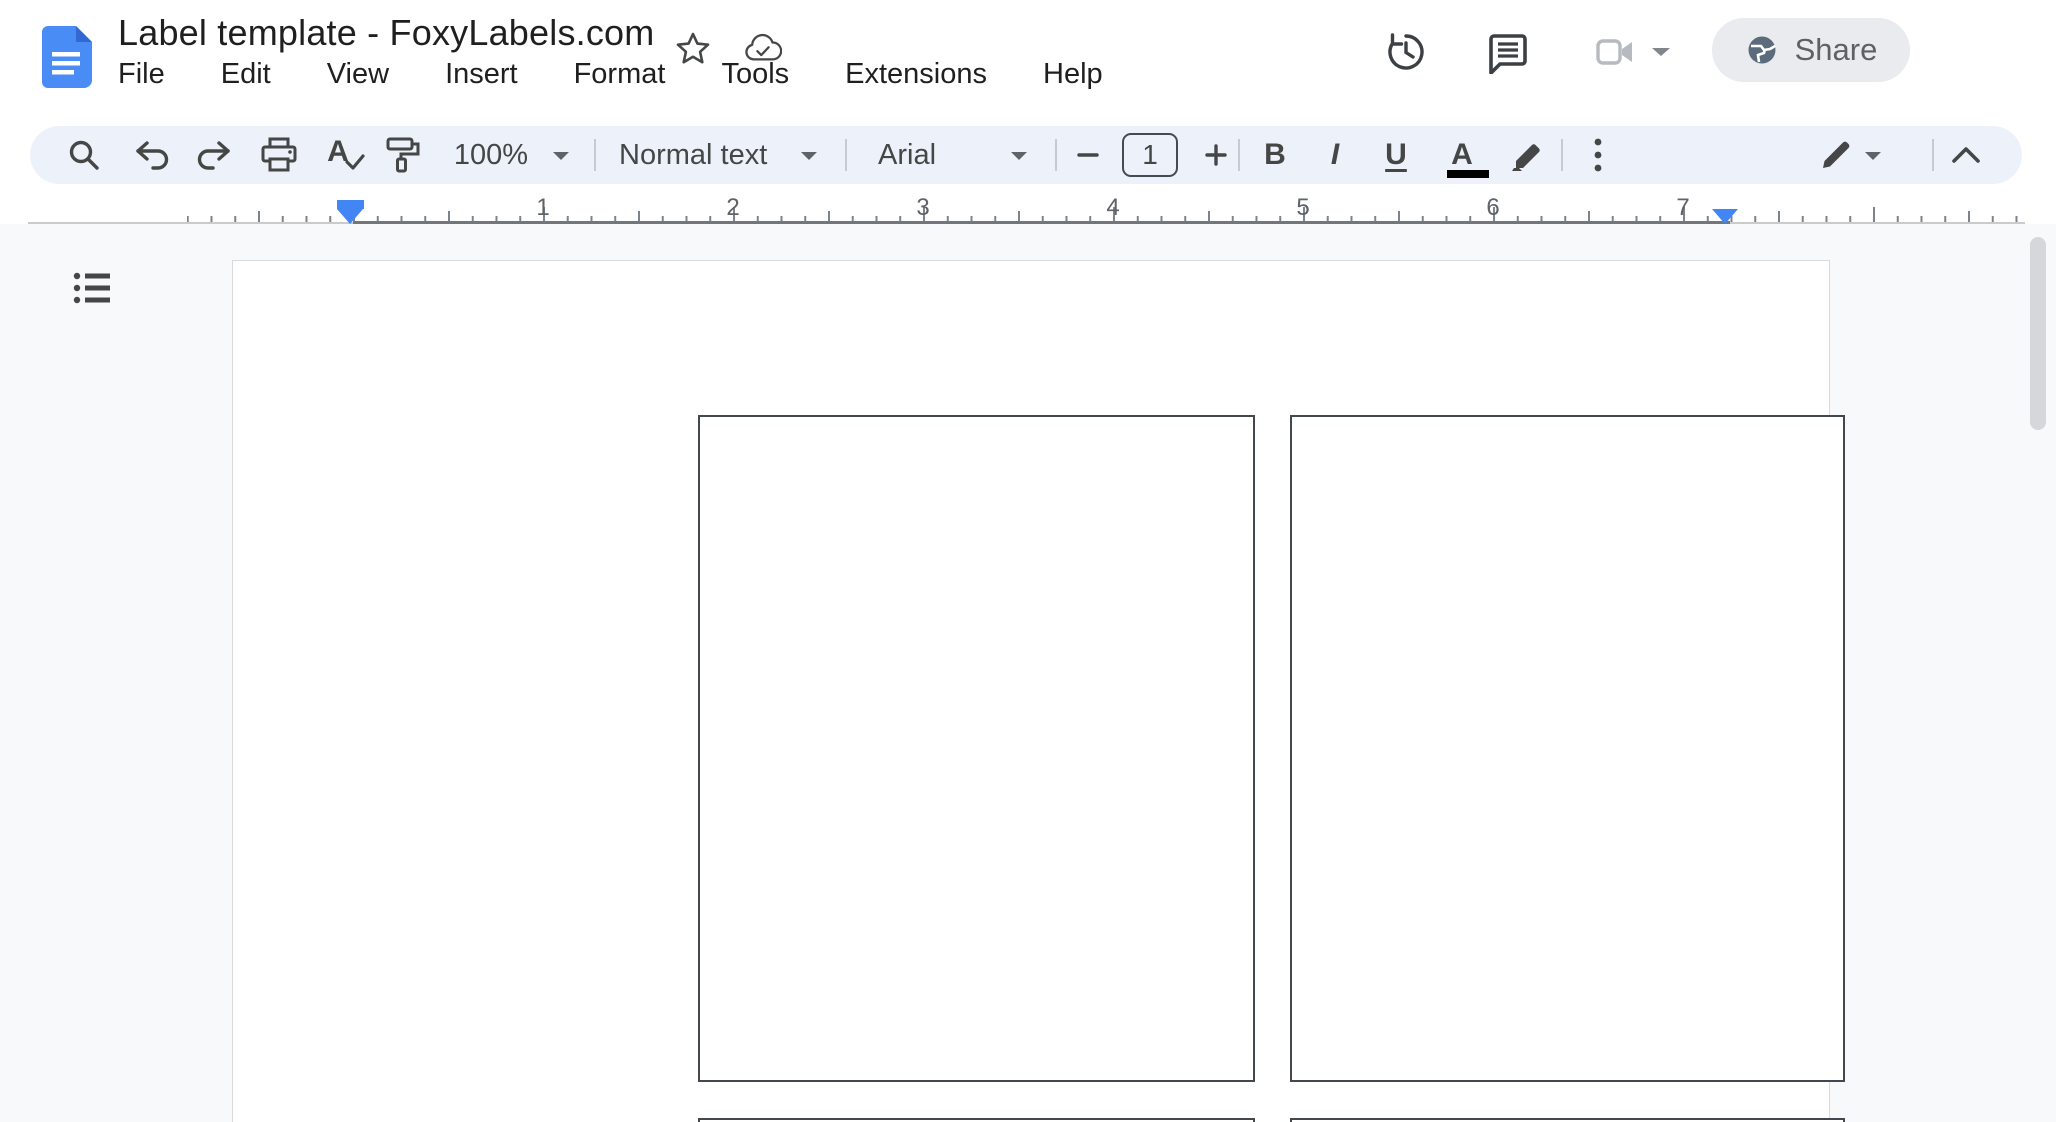 This screenshot has height=1122, width=2056. I want to click on comments-icon, so click(1508, 52).